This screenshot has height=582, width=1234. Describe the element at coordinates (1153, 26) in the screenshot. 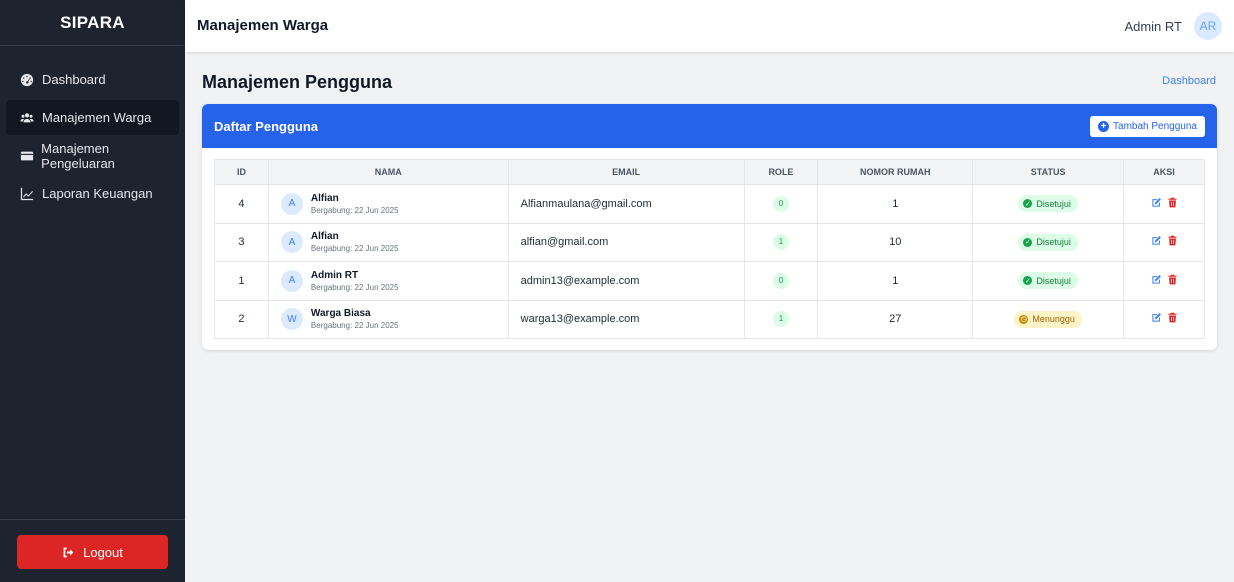

I see `user-name: Admin RT` at that location.